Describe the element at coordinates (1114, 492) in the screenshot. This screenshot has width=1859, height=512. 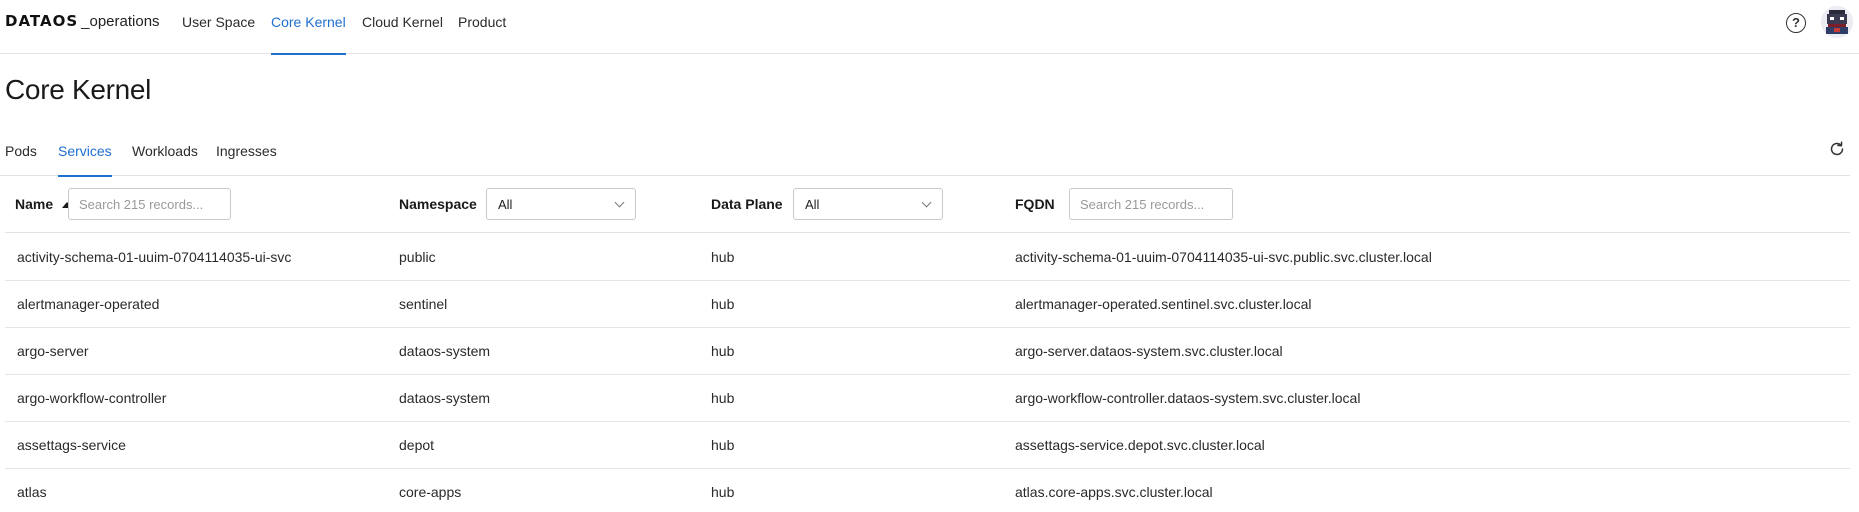
I see `cell-fqdn: atlas.core-apps.svc.cluster.local` at that location.